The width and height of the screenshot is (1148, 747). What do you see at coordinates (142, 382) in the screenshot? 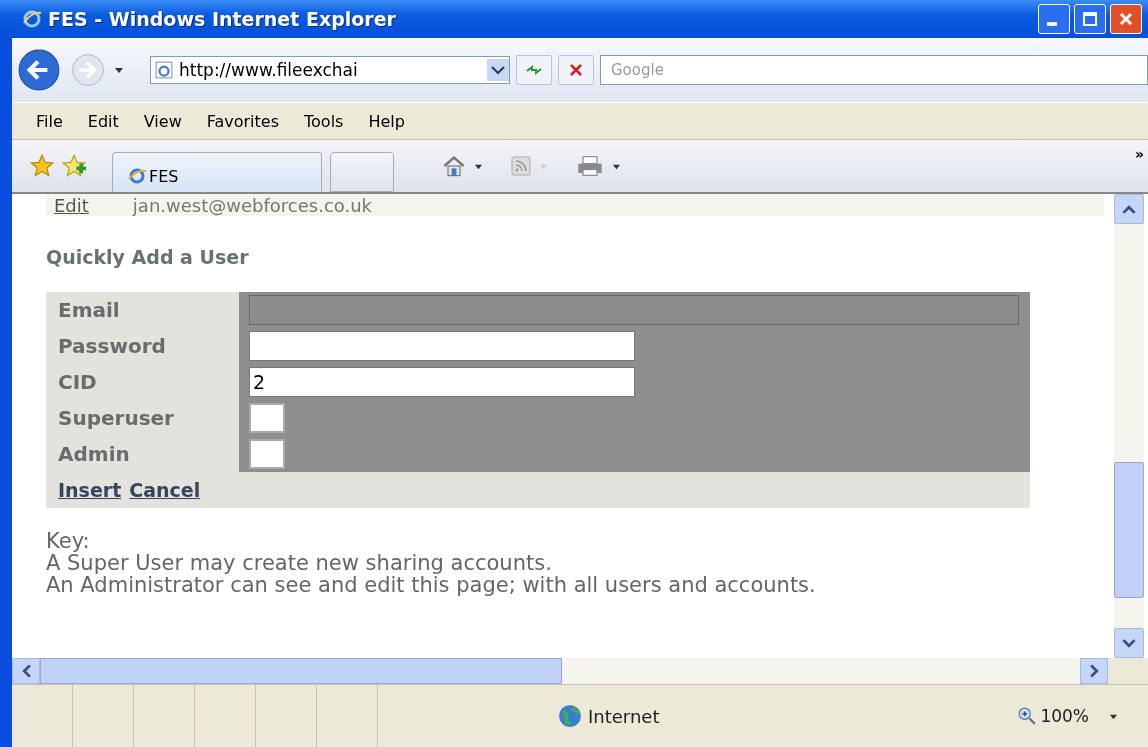
I see `field-label: CID` at bounding box center [142, 382].